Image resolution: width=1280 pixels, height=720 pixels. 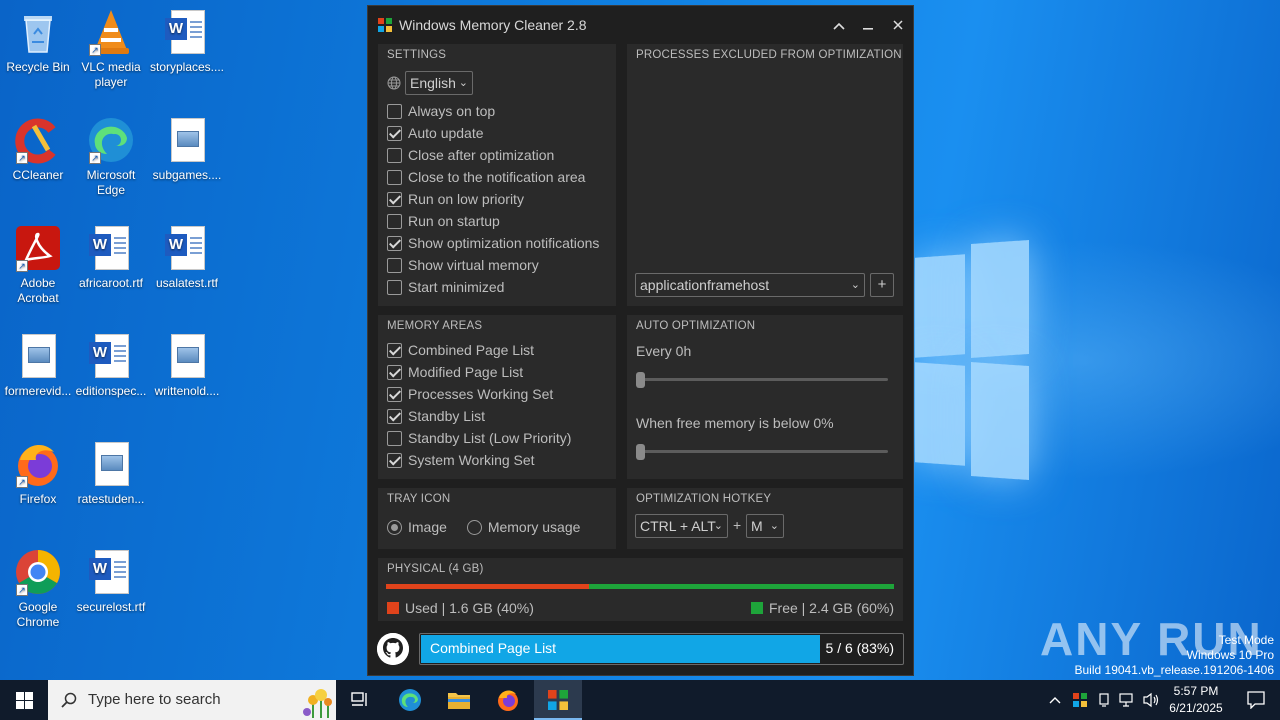 I want to click on option-label: Close after optimization, so click(x=481, y=155).